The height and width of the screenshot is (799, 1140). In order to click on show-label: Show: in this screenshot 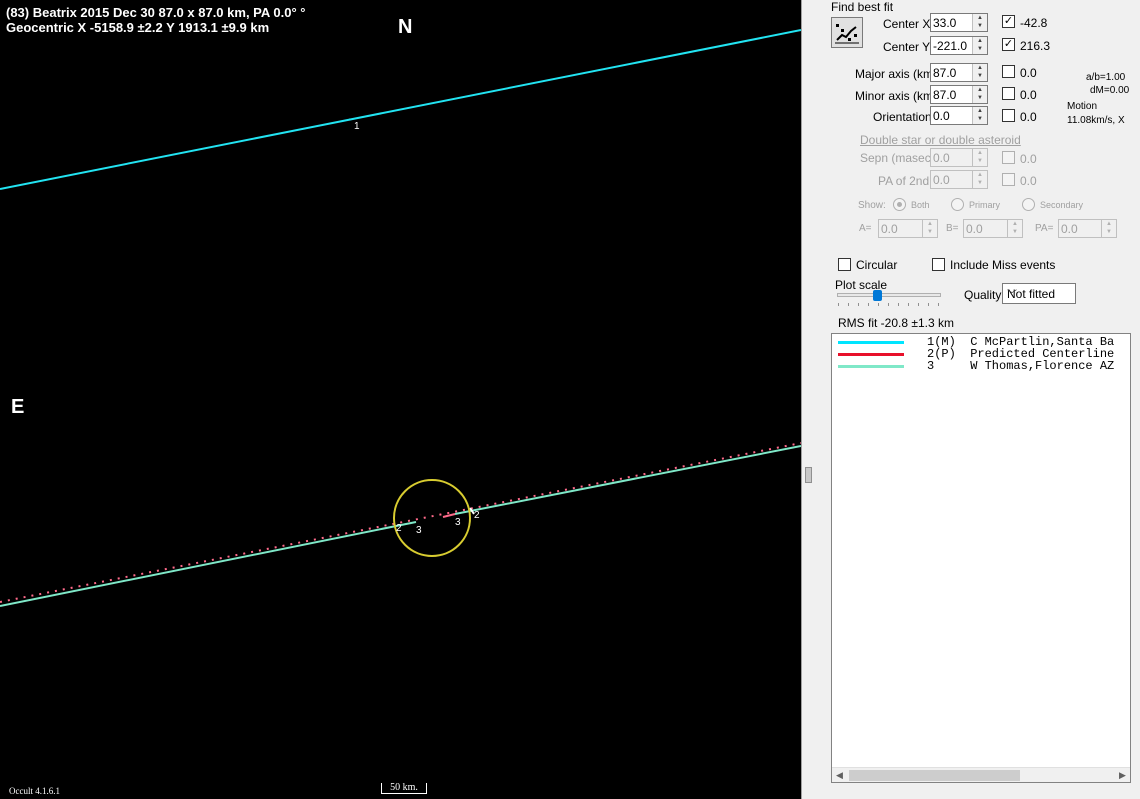, I will do `click(872, 205)`.